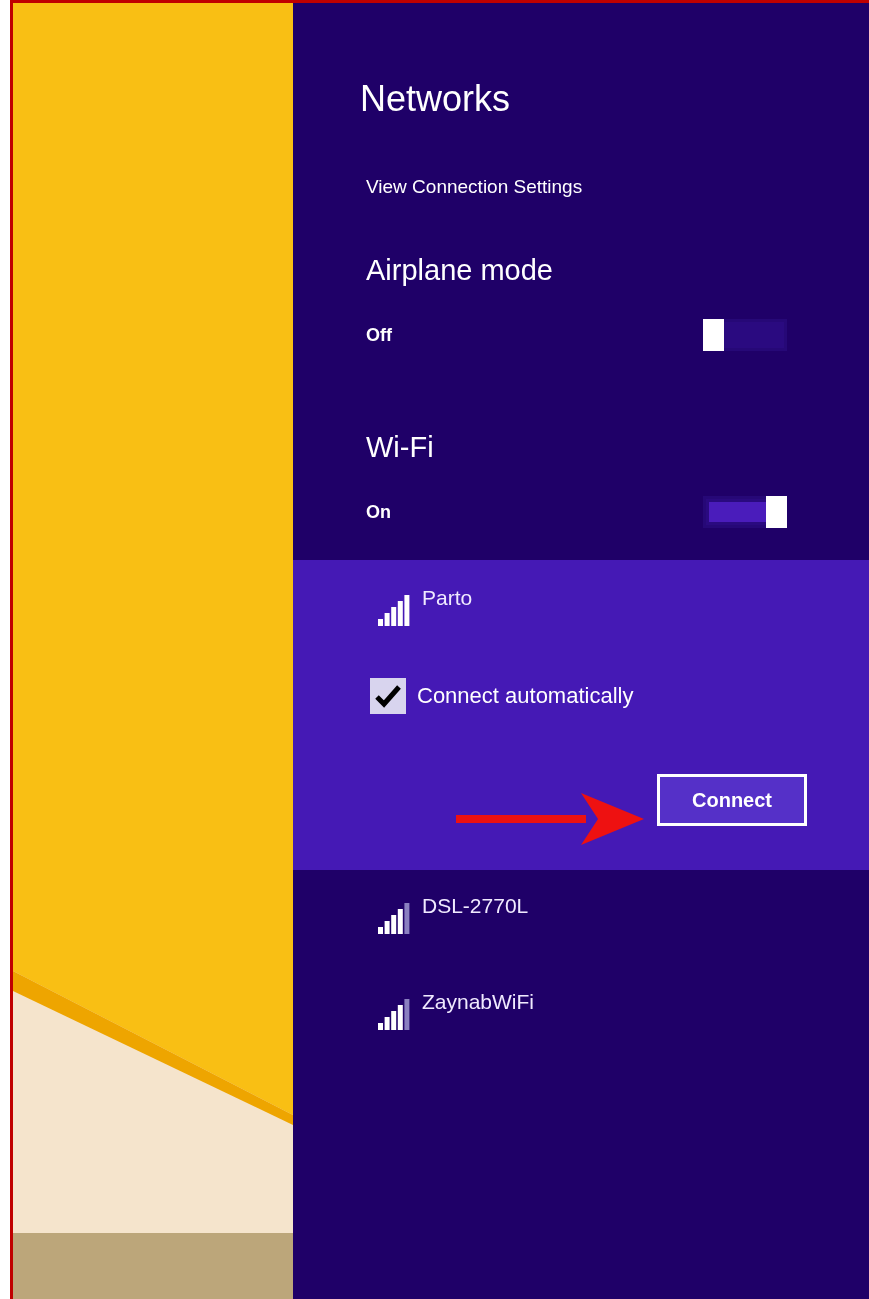 The height and width of the screenshot is (1299, 869). I want to click on connection-settings-link: View Connection Settings, so click(474, 187).